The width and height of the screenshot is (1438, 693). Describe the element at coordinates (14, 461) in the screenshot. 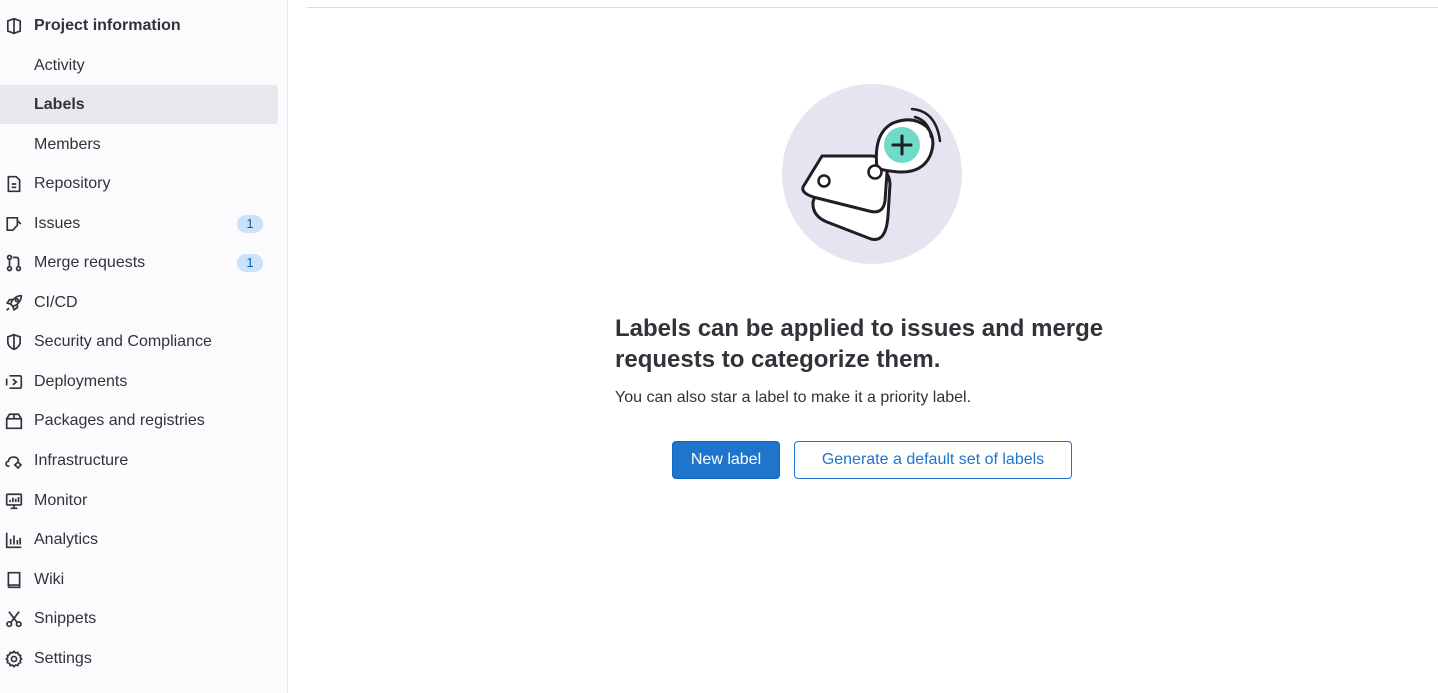

I see `cloud-gear-icon` at that location.